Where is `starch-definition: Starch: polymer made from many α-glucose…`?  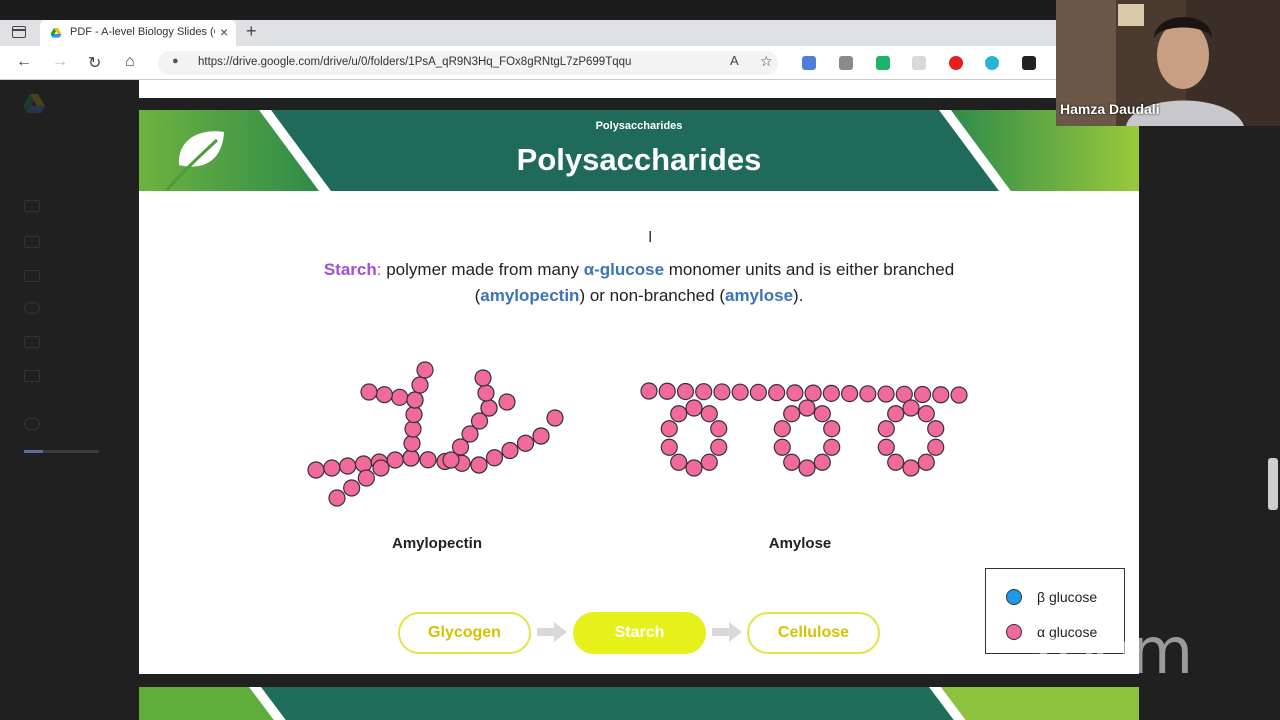 starch-definition: Starch: polymer made from many α-glucose… is located at coordinates (639, 283).